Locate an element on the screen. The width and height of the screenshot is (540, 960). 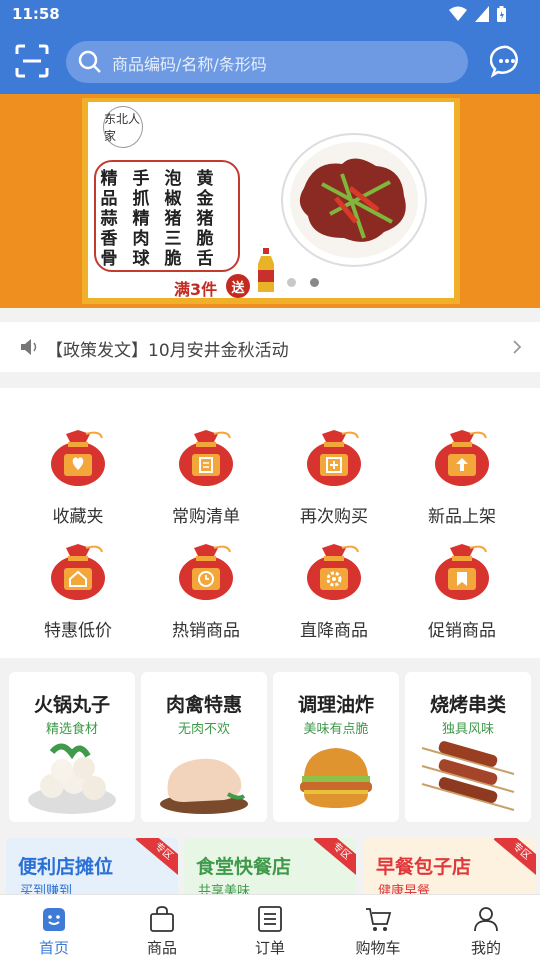
status-icons is located at coordinates (477, 14).